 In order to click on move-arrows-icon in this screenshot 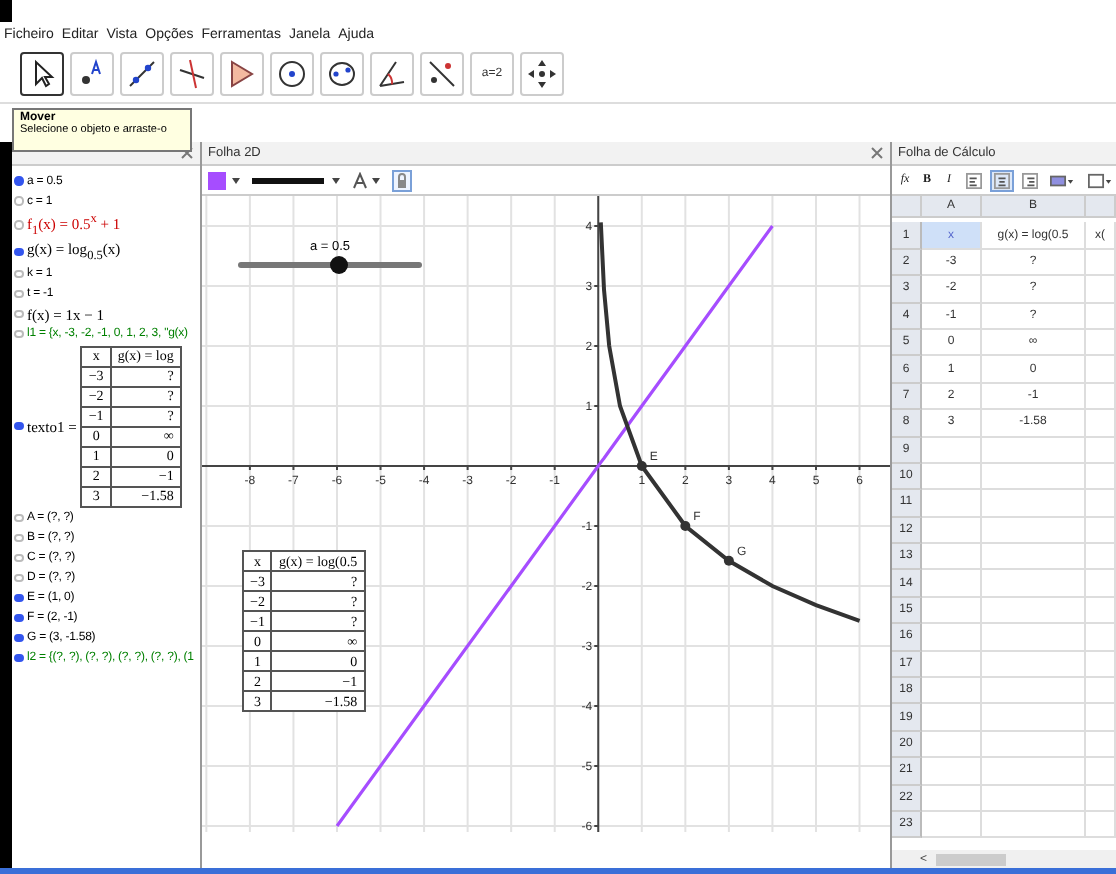, I will do `click(542, 74)`.